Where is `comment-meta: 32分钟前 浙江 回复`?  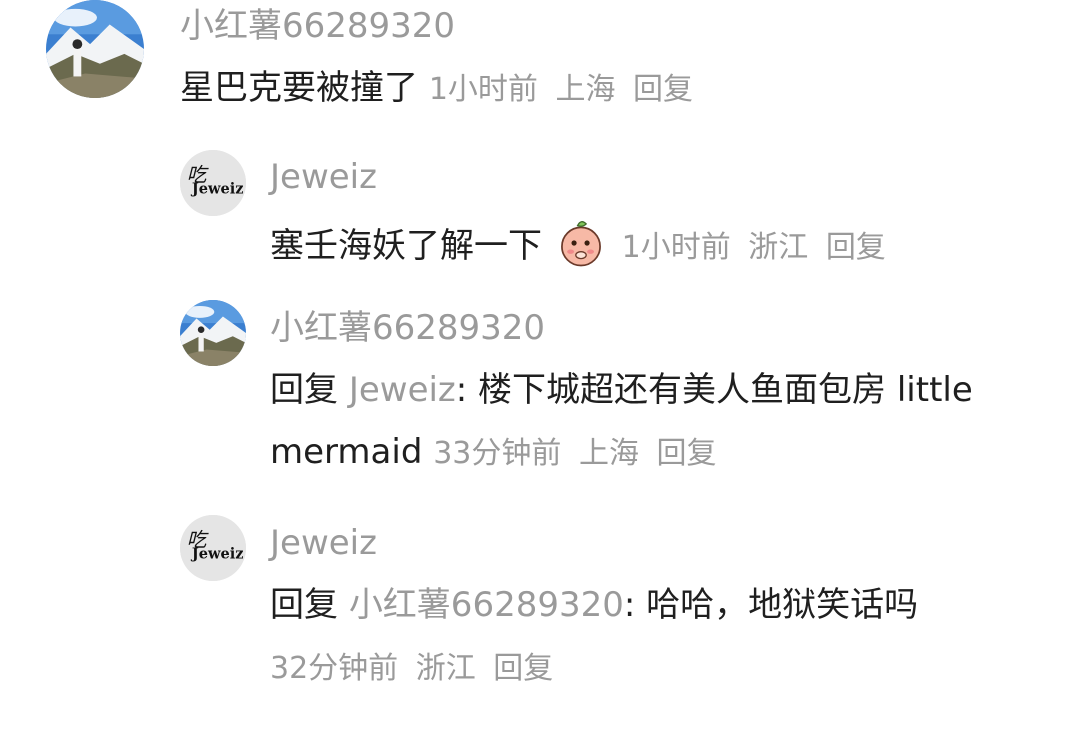 comment-meta: 32分钟前 浙江 回复 is located at coordinates (415, 669).